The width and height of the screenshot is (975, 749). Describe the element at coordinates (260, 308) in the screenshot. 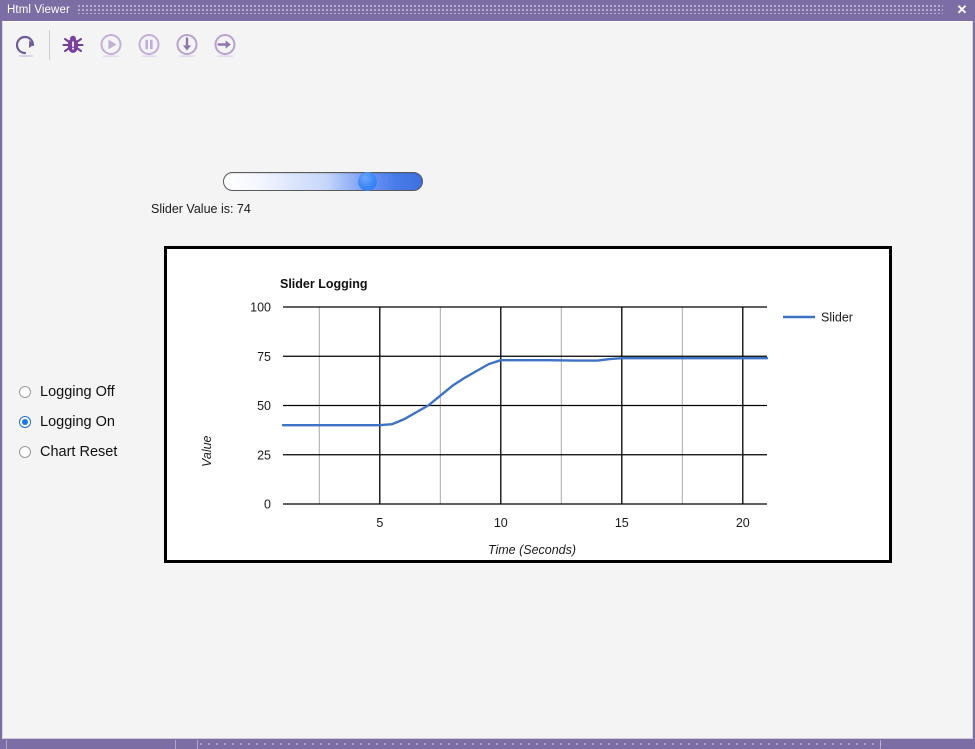

I see `chart-y-tick-label: 100` at that location.